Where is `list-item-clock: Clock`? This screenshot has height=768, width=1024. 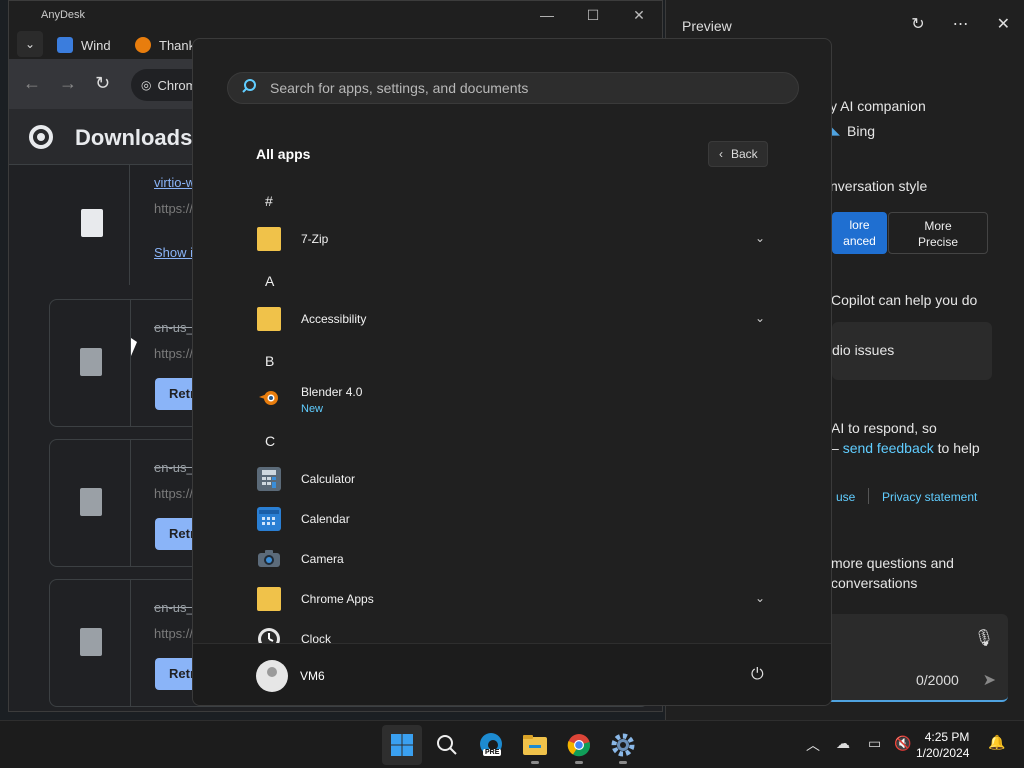
list-item-clock: Clock is located at coordinates (515, 632).